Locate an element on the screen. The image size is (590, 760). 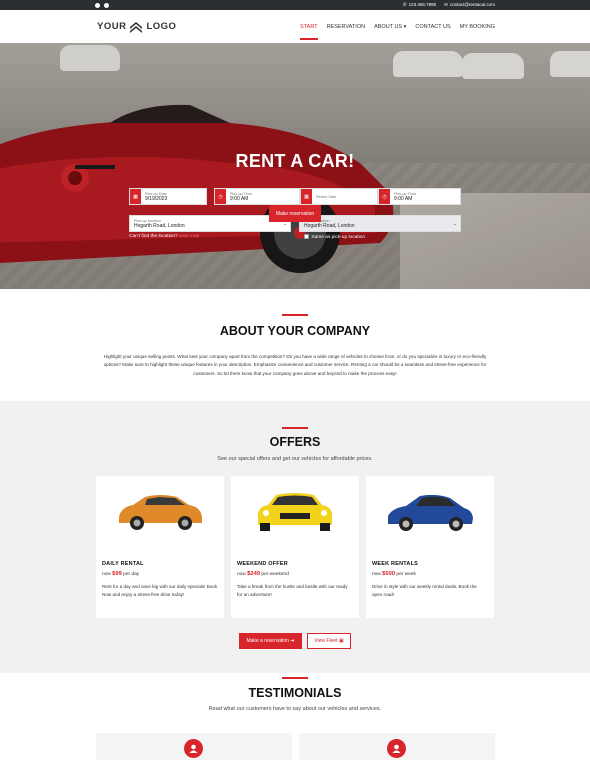
twitter-icon is located at coordinates (106, 5).